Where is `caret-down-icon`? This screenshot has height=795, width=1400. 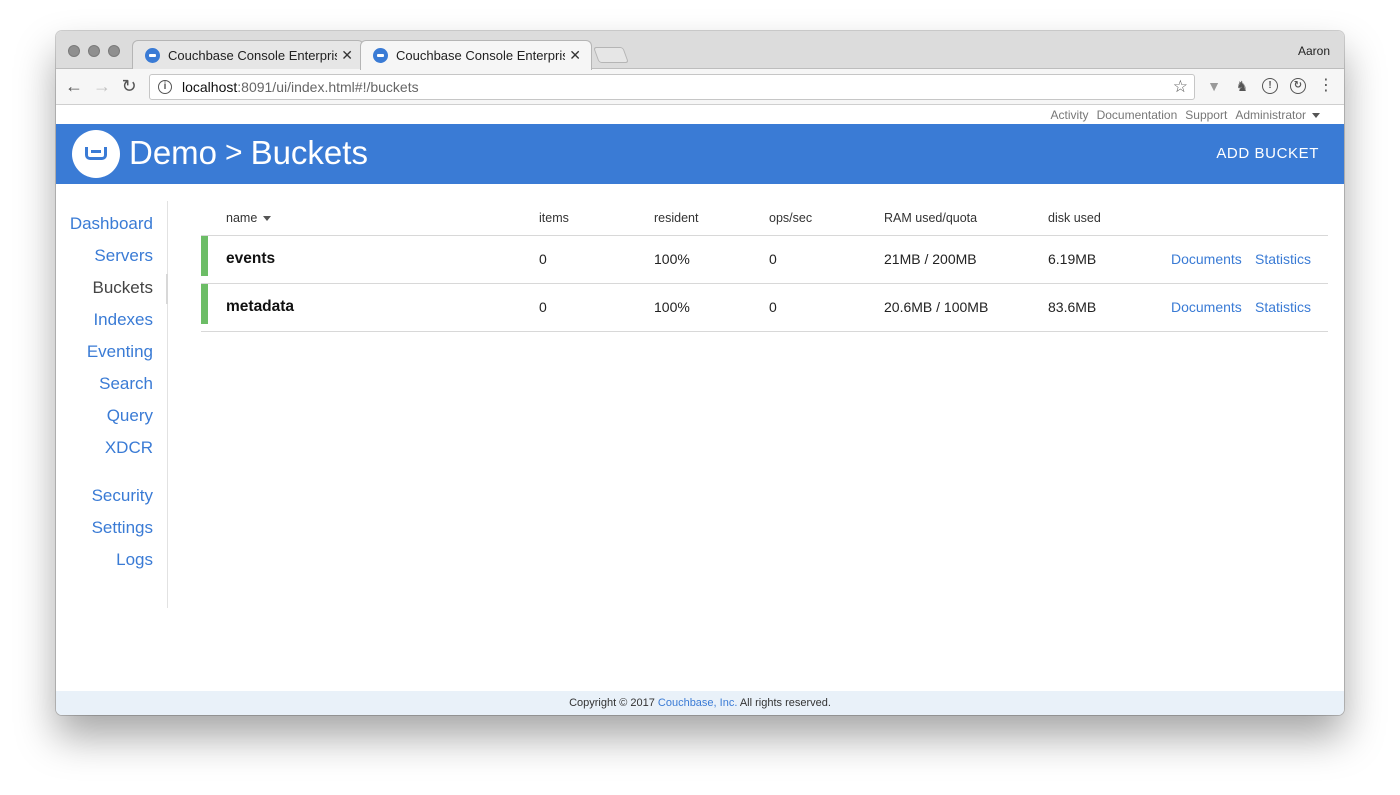
caret-down-icon is located at coordinates (1316, 116).